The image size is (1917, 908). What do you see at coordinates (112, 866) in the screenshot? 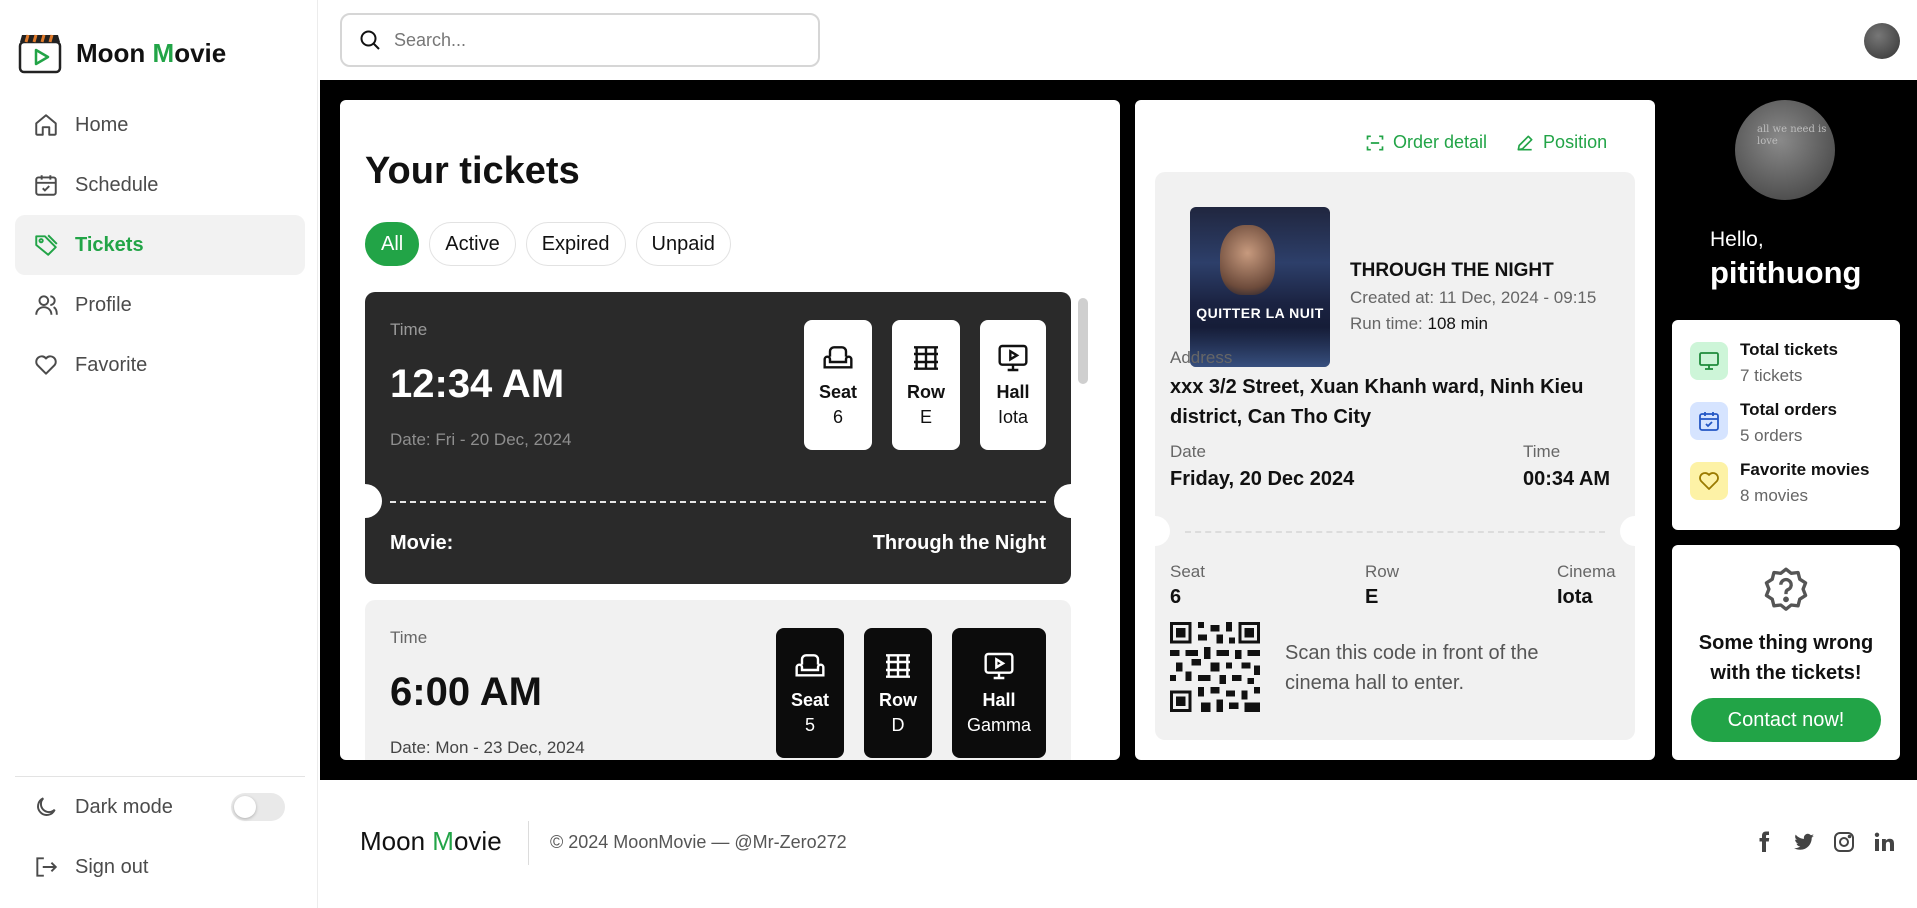
I see `sign-out-label: Sign out` at bounding box center [112, 866].